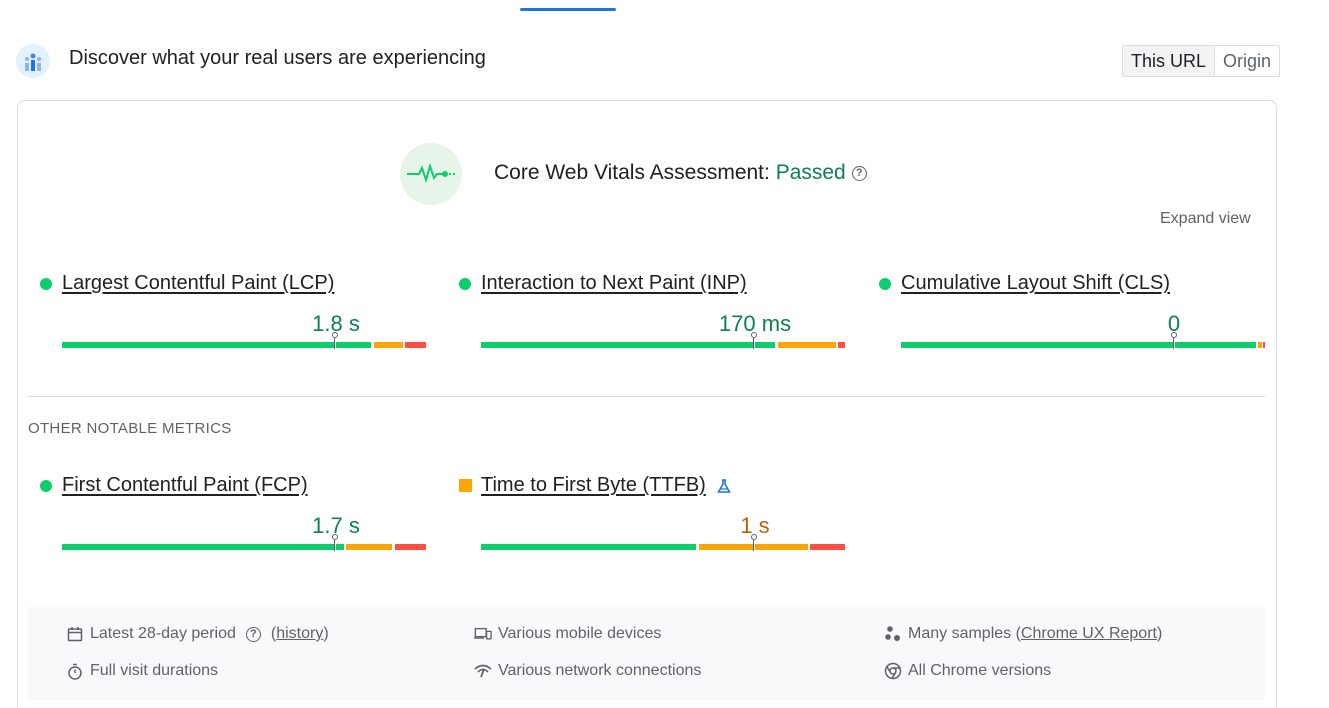  I want to click on info-samples-suffix: ), so click(1159, 633).